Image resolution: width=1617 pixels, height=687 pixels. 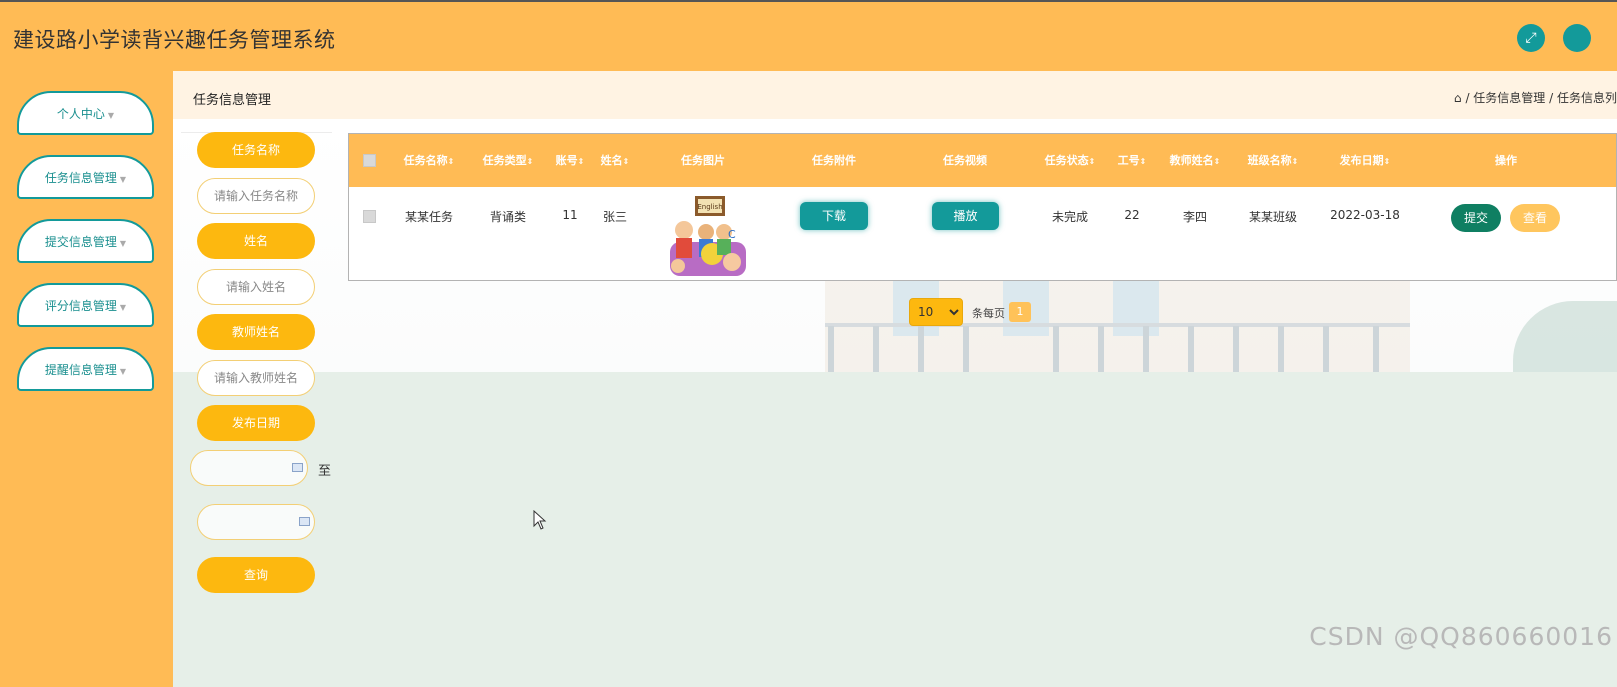 What do you see at coordinates (834, 216) in the screenshot?
I see `download-button: 下载` at bounding box center [834, 216].